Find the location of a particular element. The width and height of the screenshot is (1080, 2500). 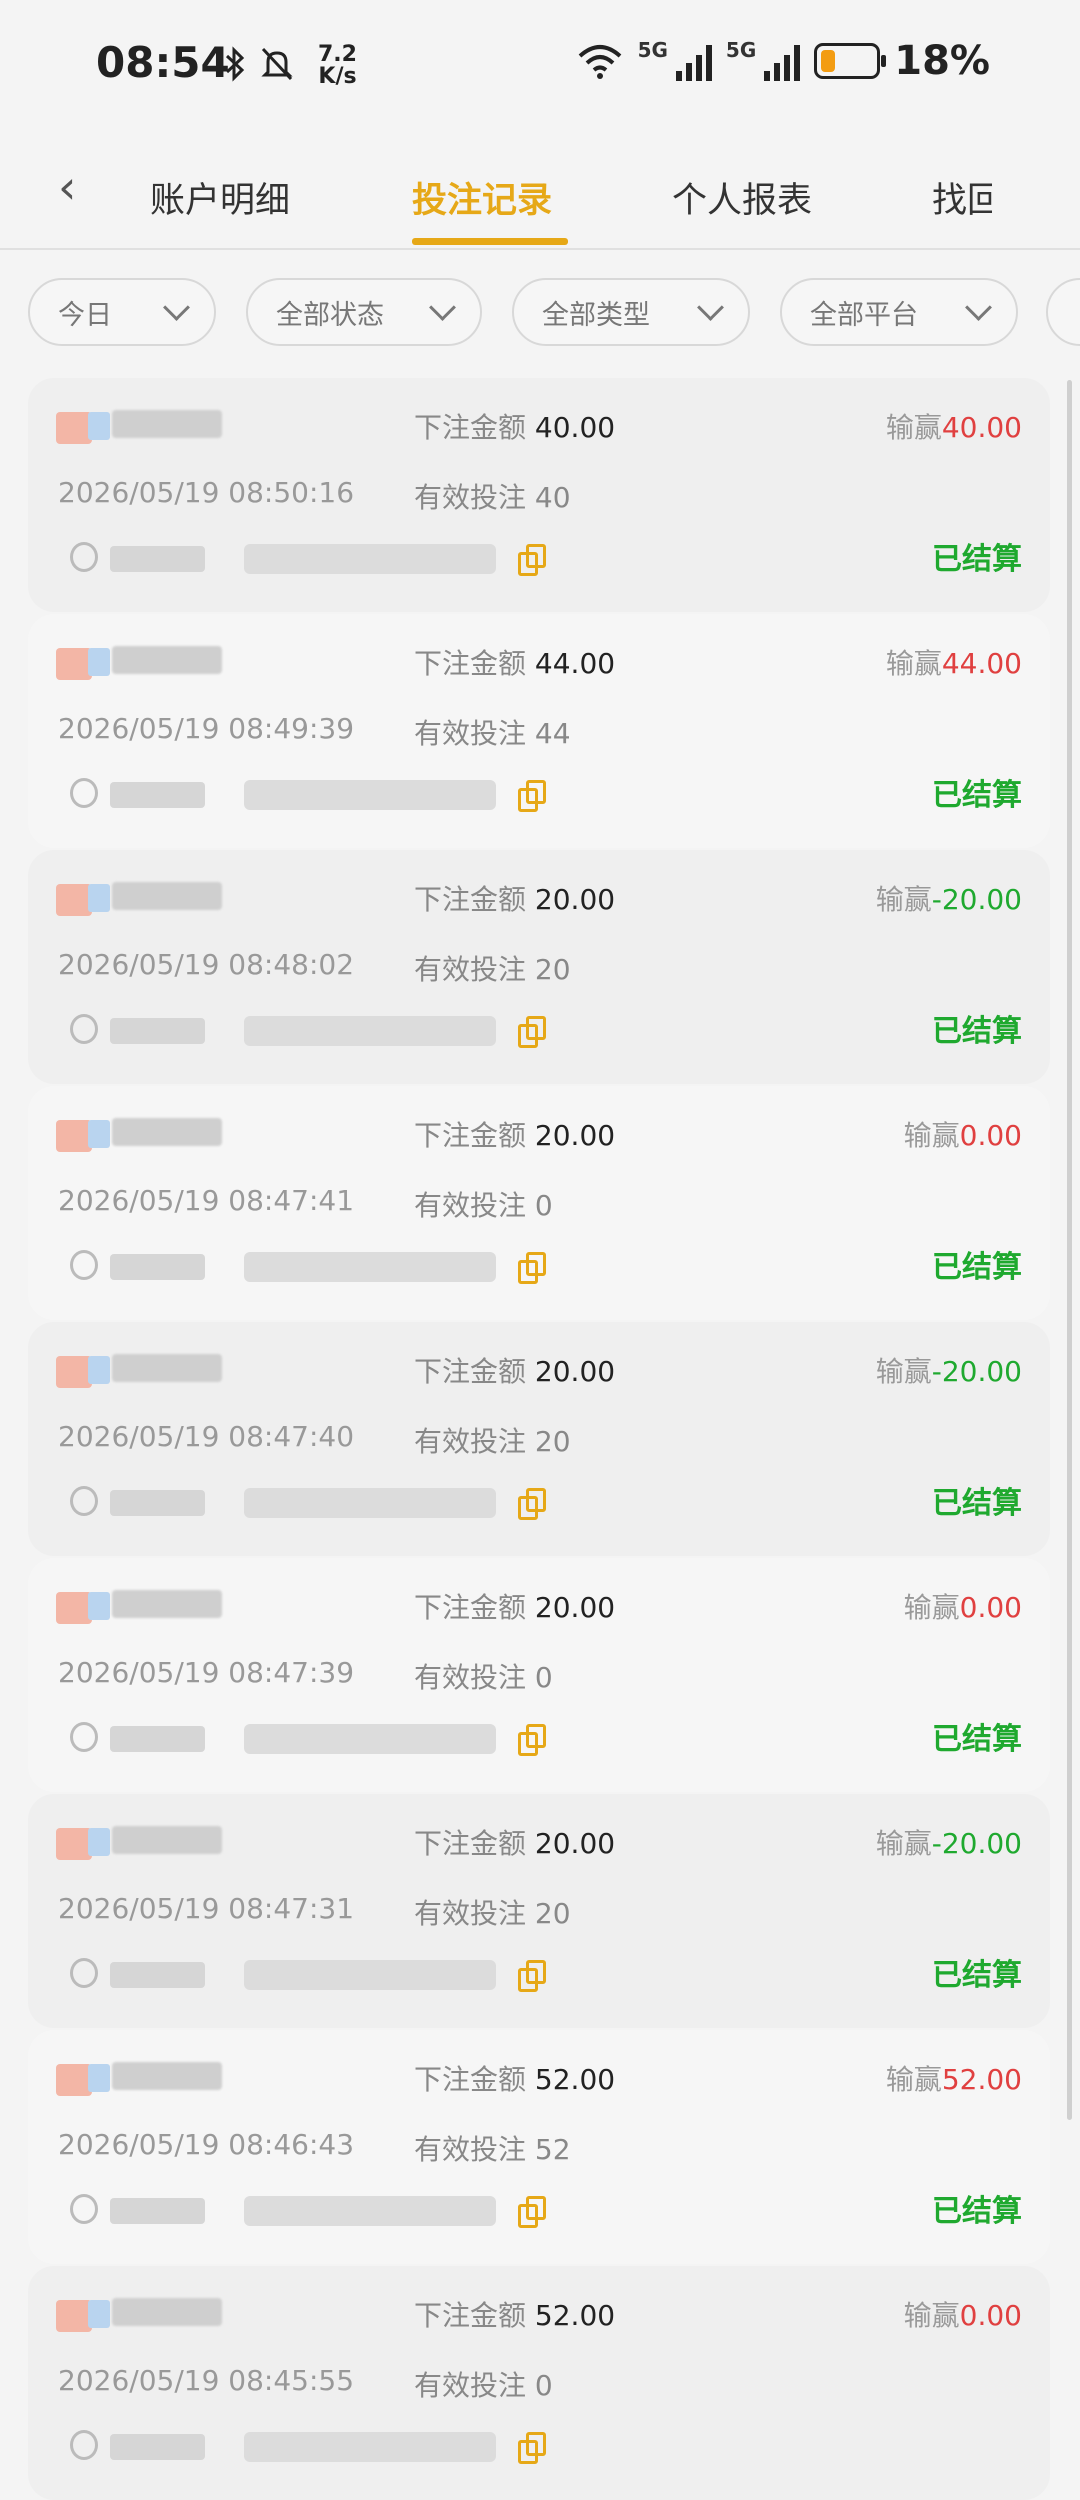

bet-amount: 下注金额 40.00 is located at coordinates (514, 426).